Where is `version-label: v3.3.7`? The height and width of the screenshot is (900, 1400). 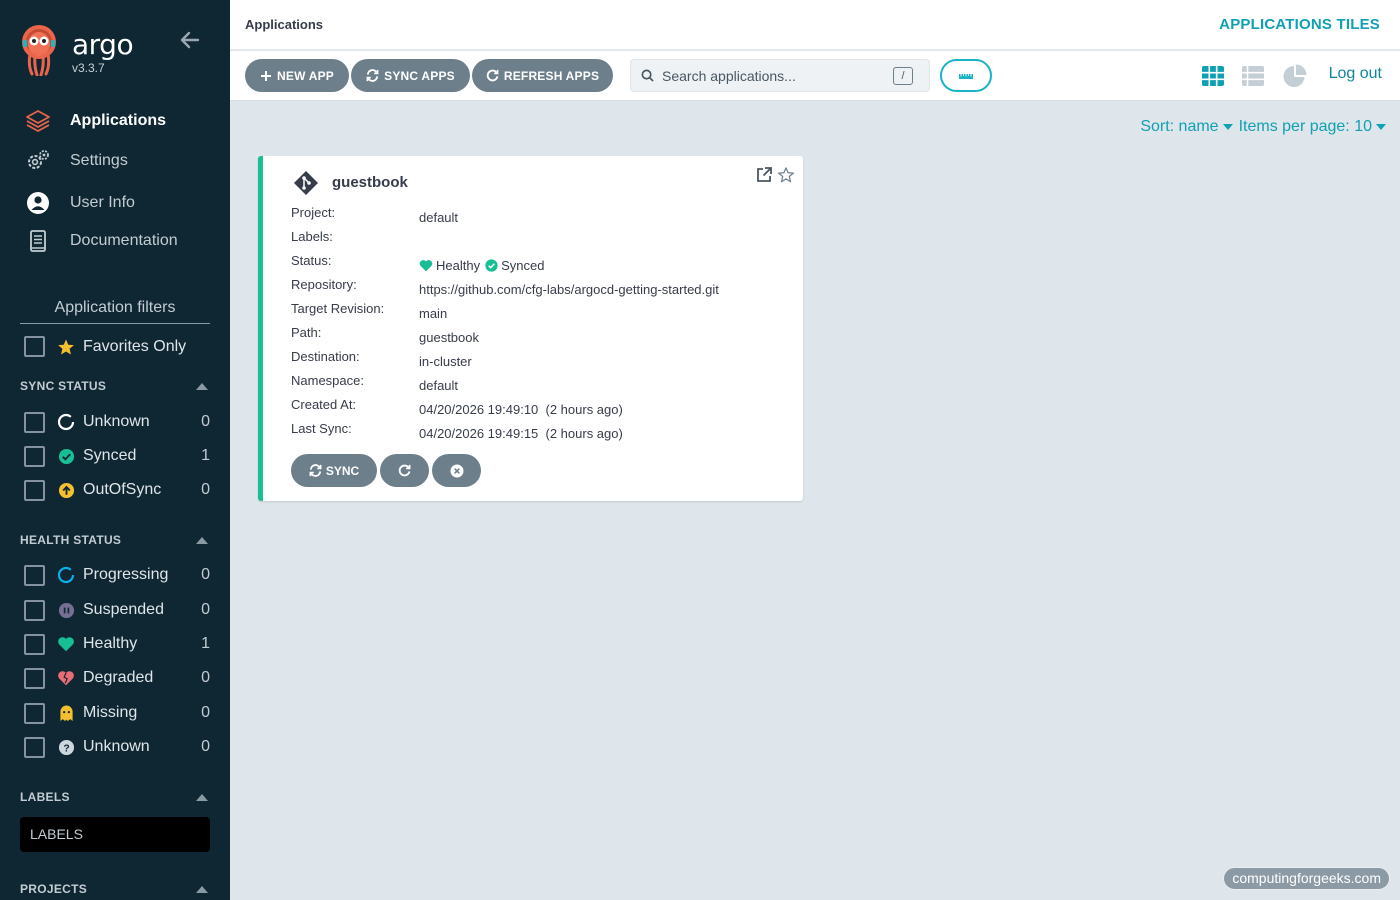
version-label: v3.3.7 is located at coordinates (88, 68).